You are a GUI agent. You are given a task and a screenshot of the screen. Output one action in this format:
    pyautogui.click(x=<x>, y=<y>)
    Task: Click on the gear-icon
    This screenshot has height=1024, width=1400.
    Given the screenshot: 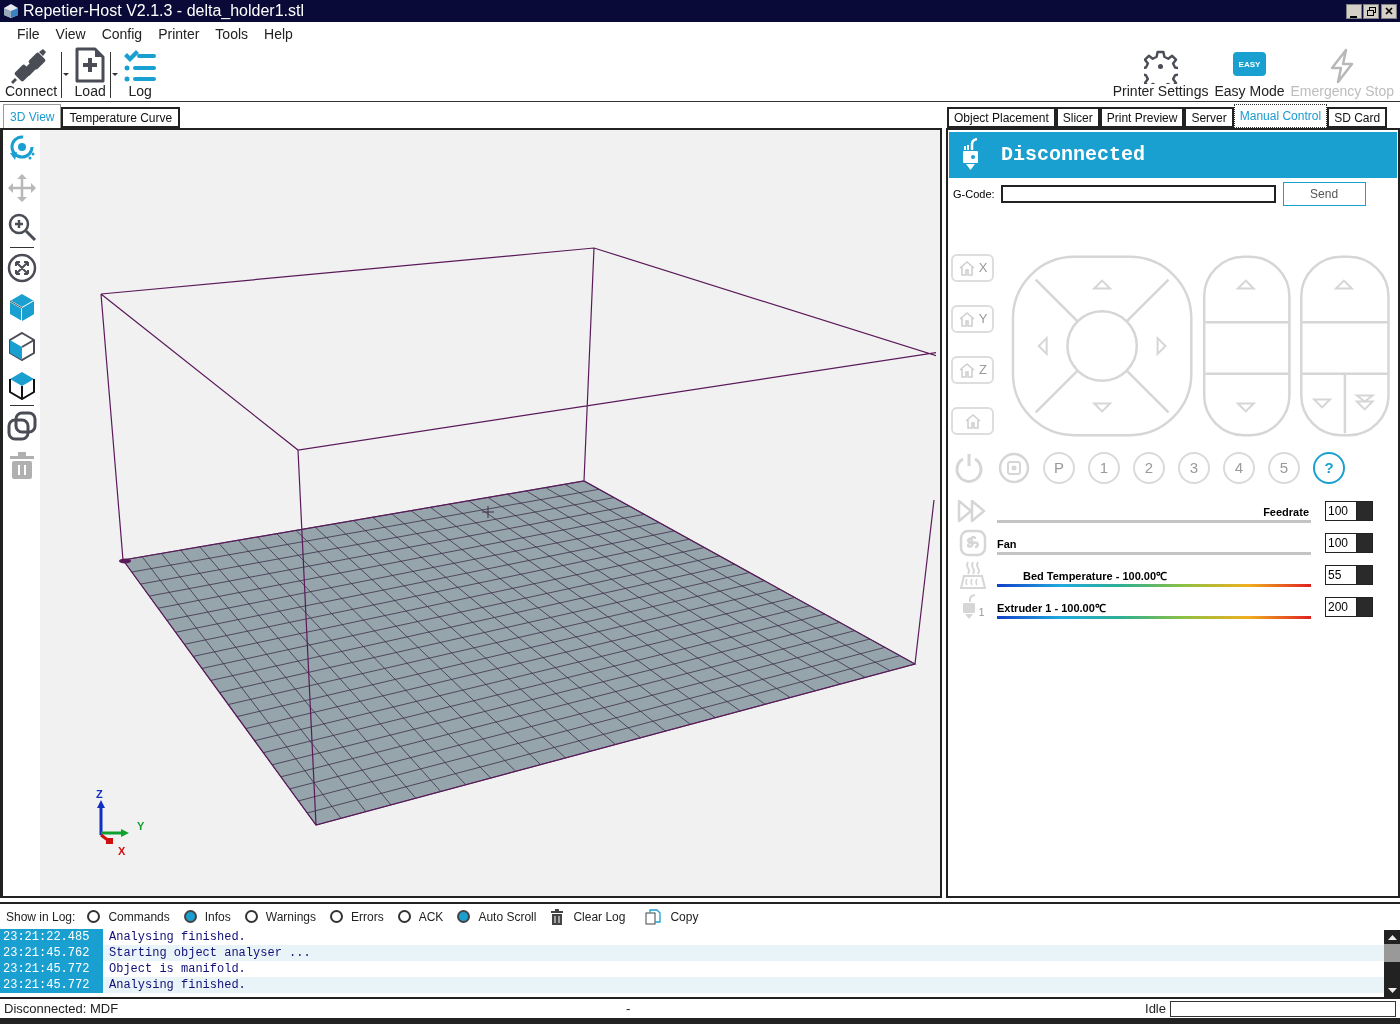 What is the action you would take?
    pyautogui.click(x=1160, y=67)
    